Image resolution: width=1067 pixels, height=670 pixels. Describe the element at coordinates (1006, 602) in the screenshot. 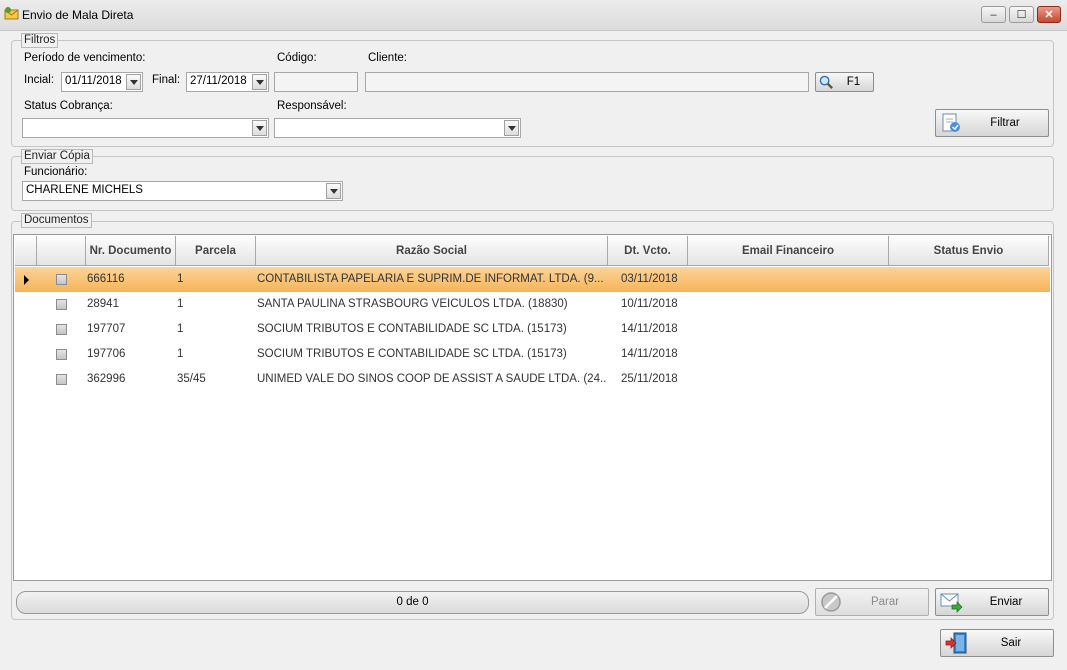

I see `send-label: Enviar` at that location.